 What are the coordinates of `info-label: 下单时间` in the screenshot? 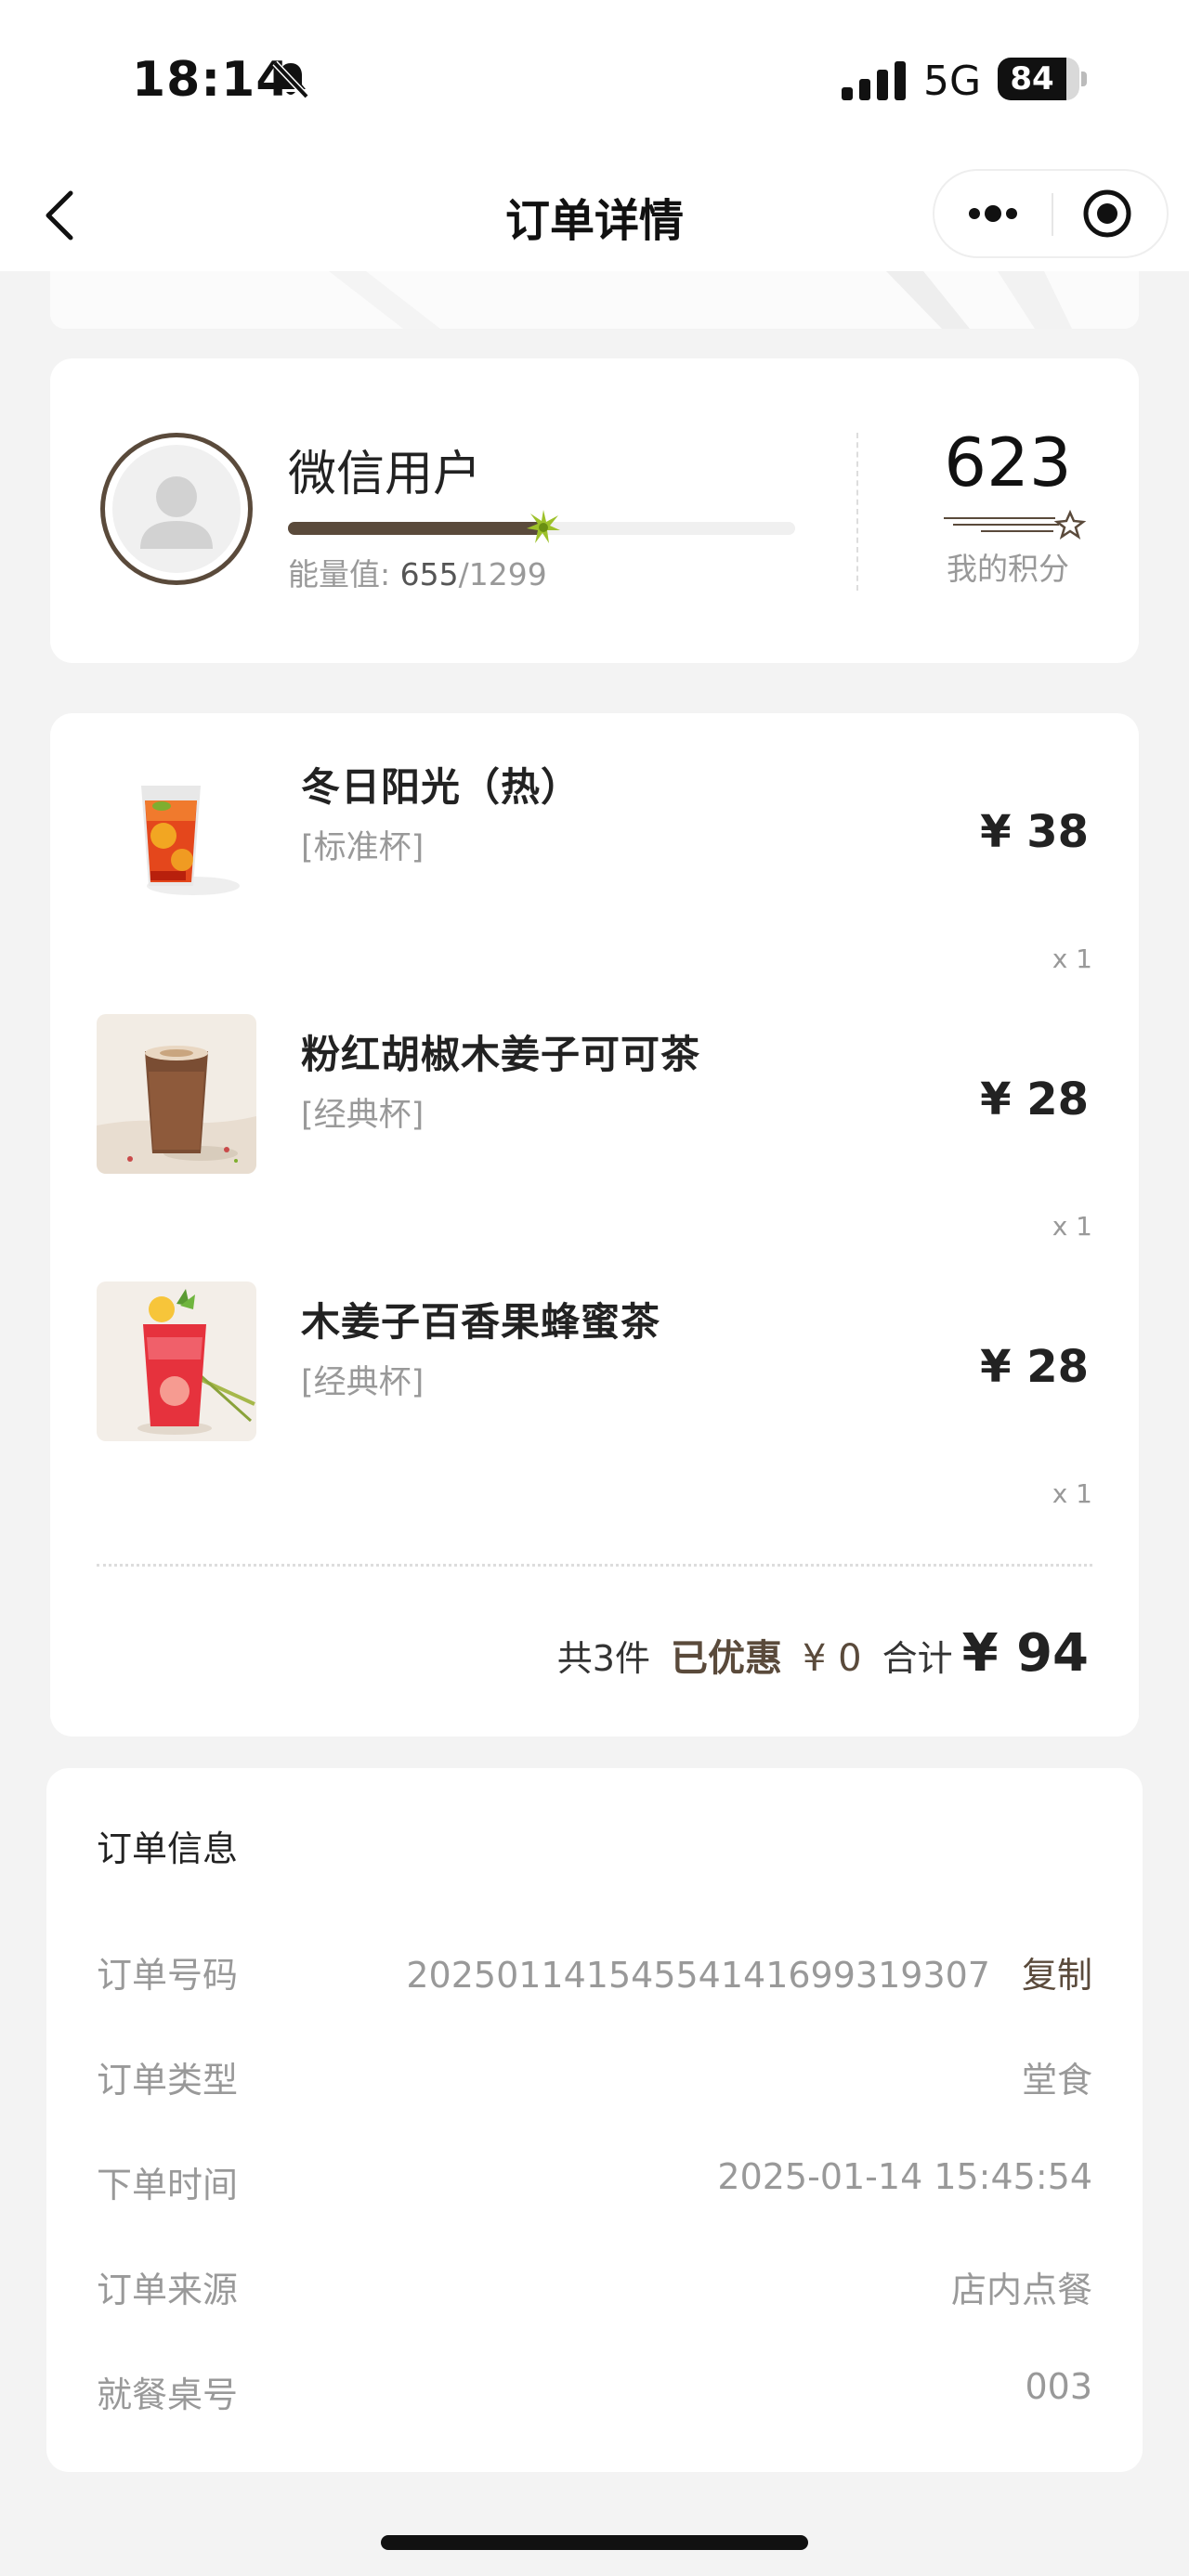 It's located at (168, 2185).